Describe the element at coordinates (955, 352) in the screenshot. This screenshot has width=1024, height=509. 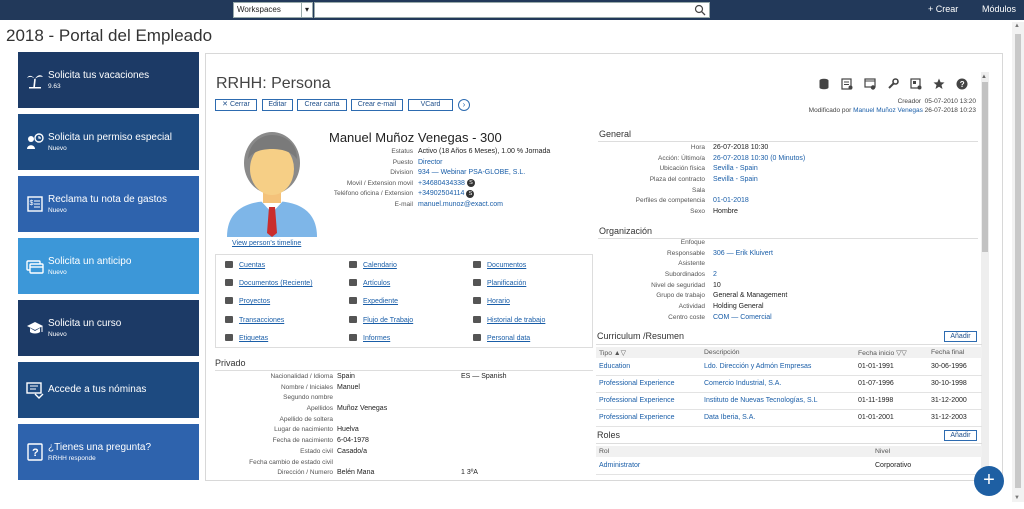
I see `column-header: Fecha final` at that location.